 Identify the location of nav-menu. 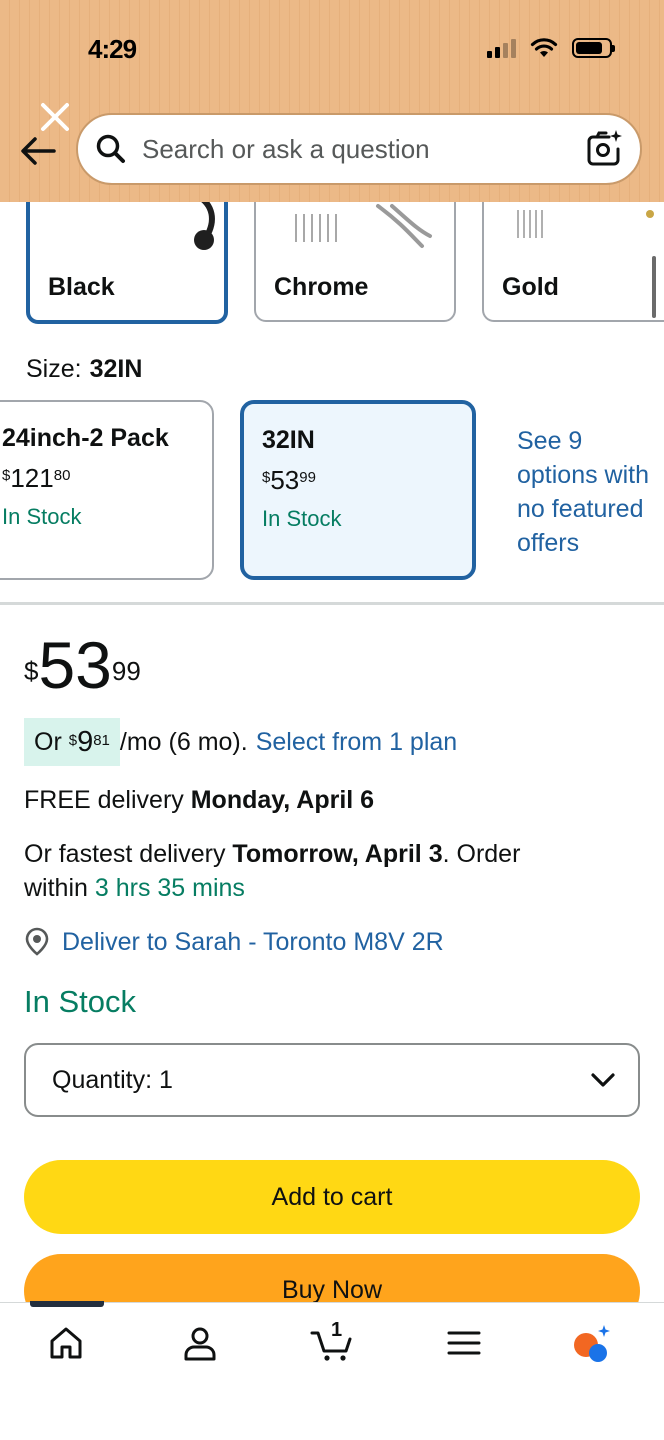
(464, 1343).